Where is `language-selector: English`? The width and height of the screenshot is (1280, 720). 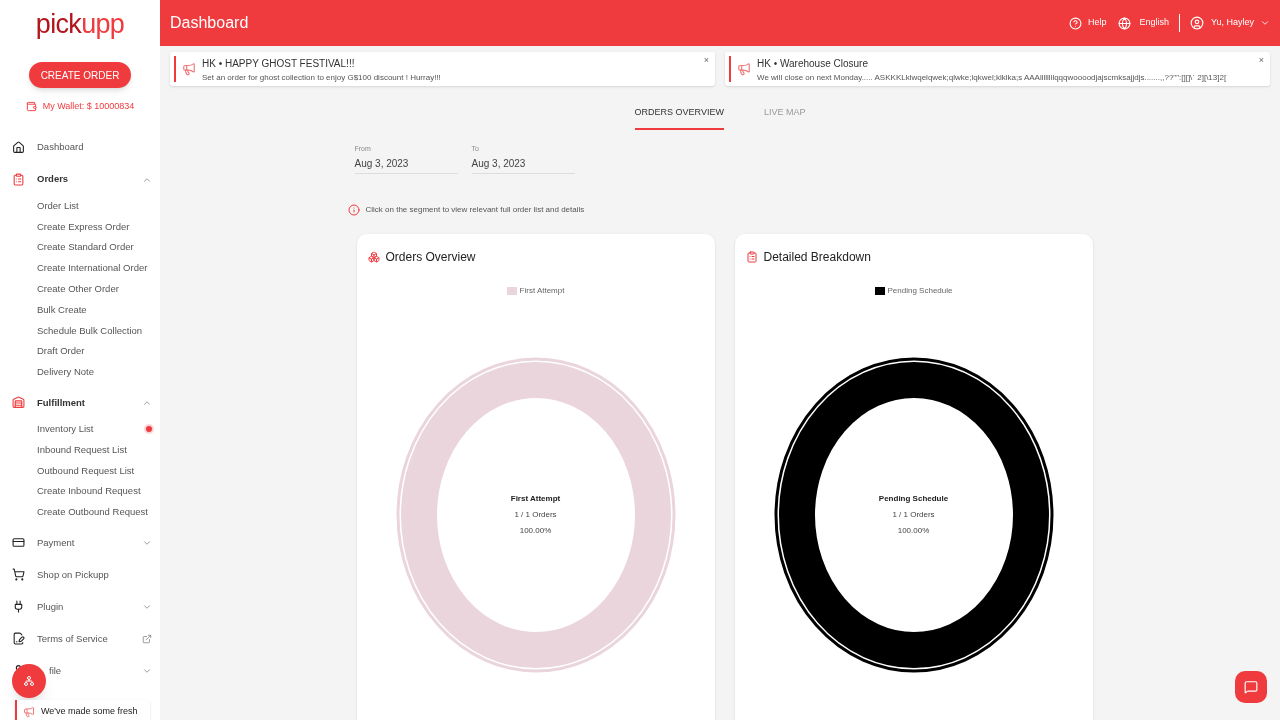 language-selector: English is located at coordinates (1154, 23).